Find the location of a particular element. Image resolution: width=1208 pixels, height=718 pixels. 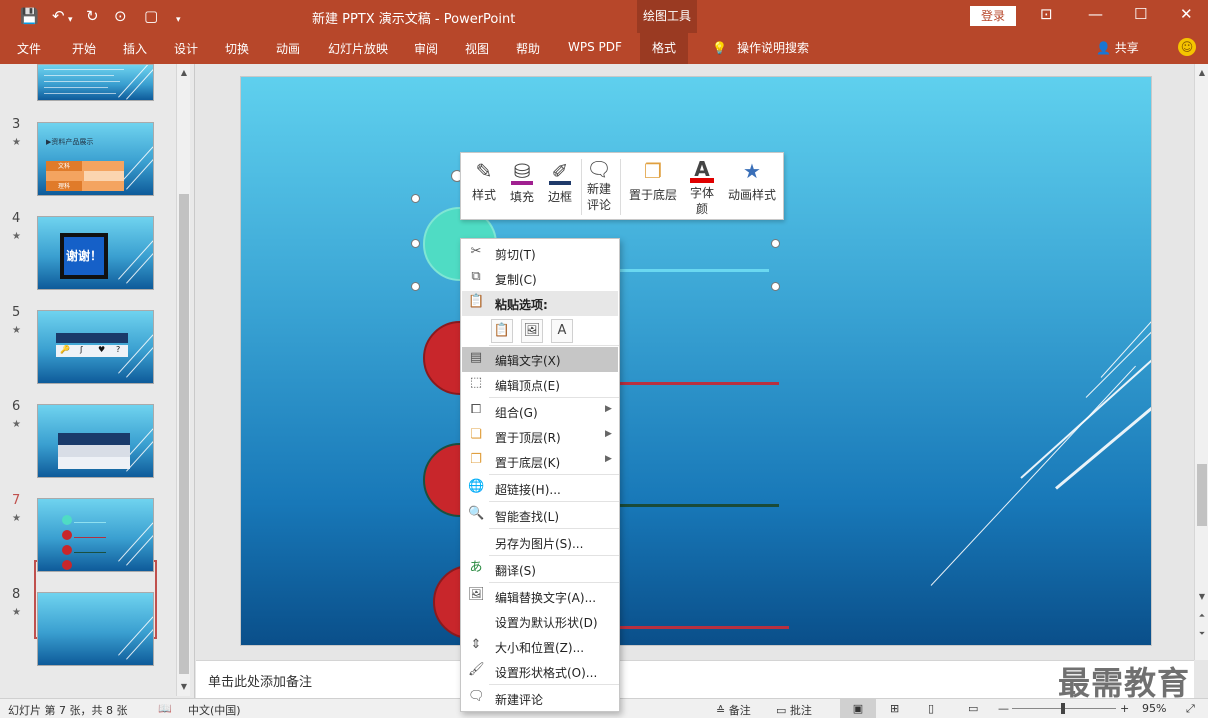

redo-icon: ↻ is located at coordinates (92, 16).